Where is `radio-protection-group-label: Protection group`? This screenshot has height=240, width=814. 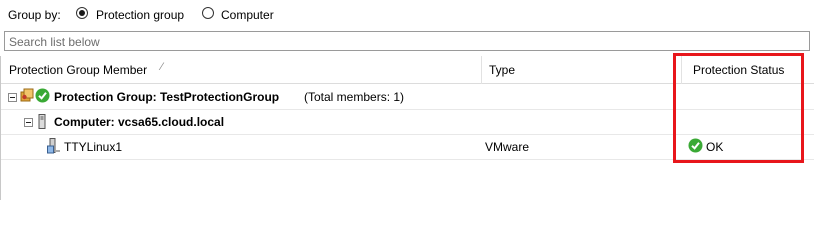 radio-protection-group-label: Protection group is located at coordinates (140, 15).